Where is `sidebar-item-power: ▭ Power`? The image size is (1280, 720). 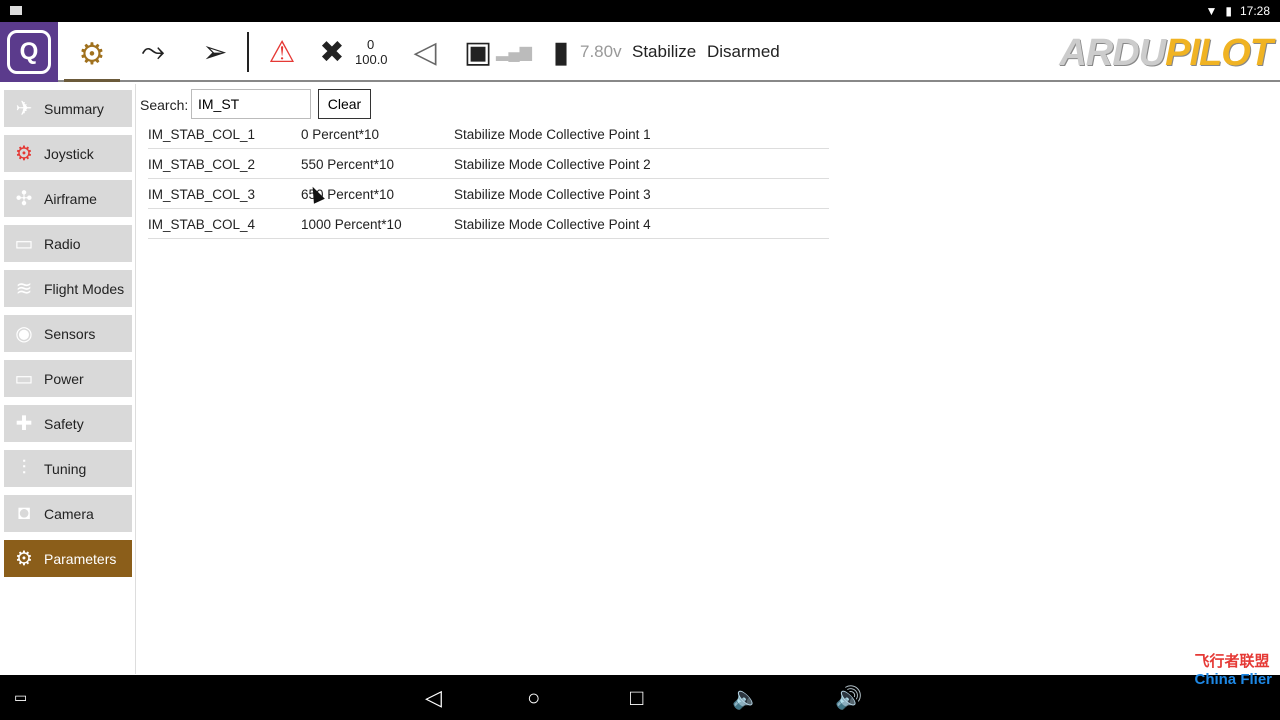
sidebar-item-power: ▭ Power is located at coordinates (68, 378).